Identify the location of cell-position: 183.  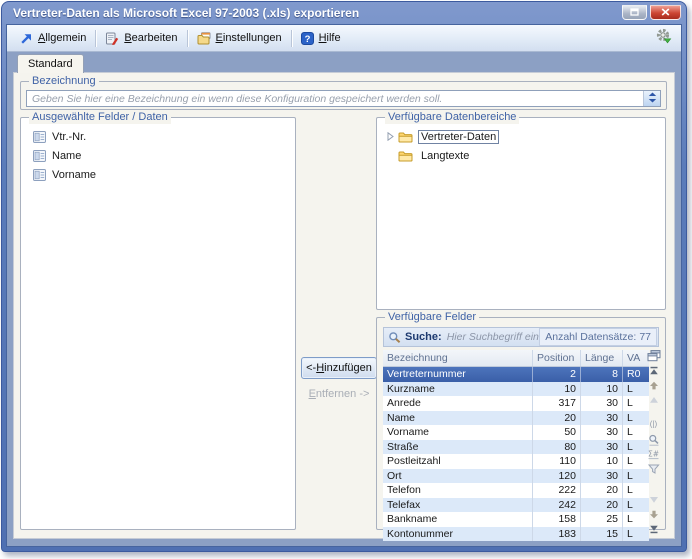
(557, 533).